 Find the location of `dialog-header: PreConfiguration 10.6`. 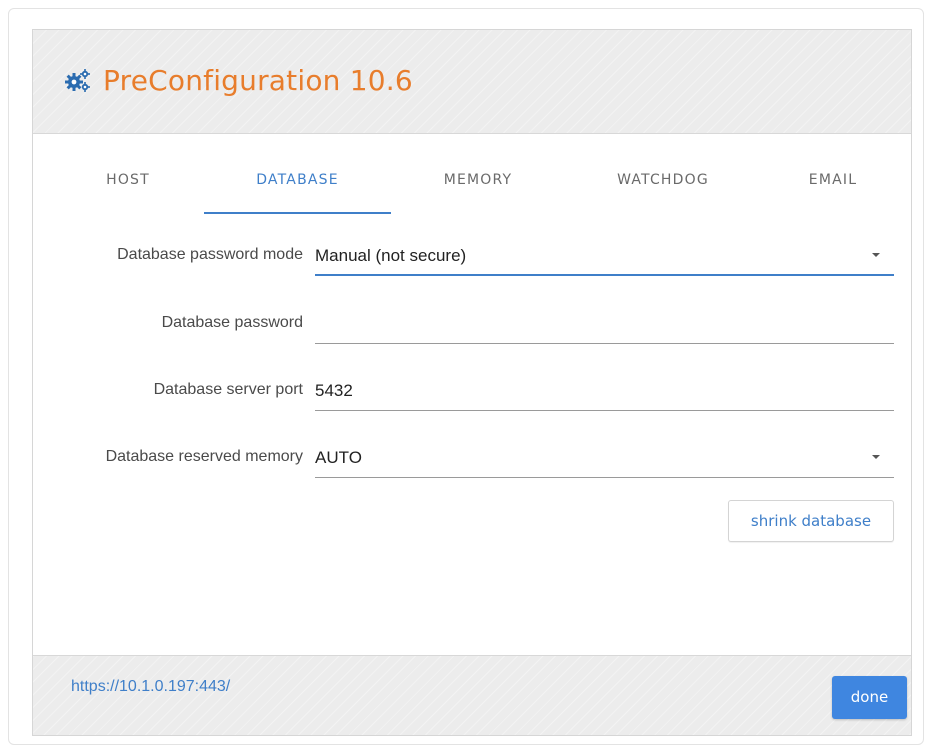

dialog-header: PreConfiguration 10.6 is located at coordinates (472, 82).